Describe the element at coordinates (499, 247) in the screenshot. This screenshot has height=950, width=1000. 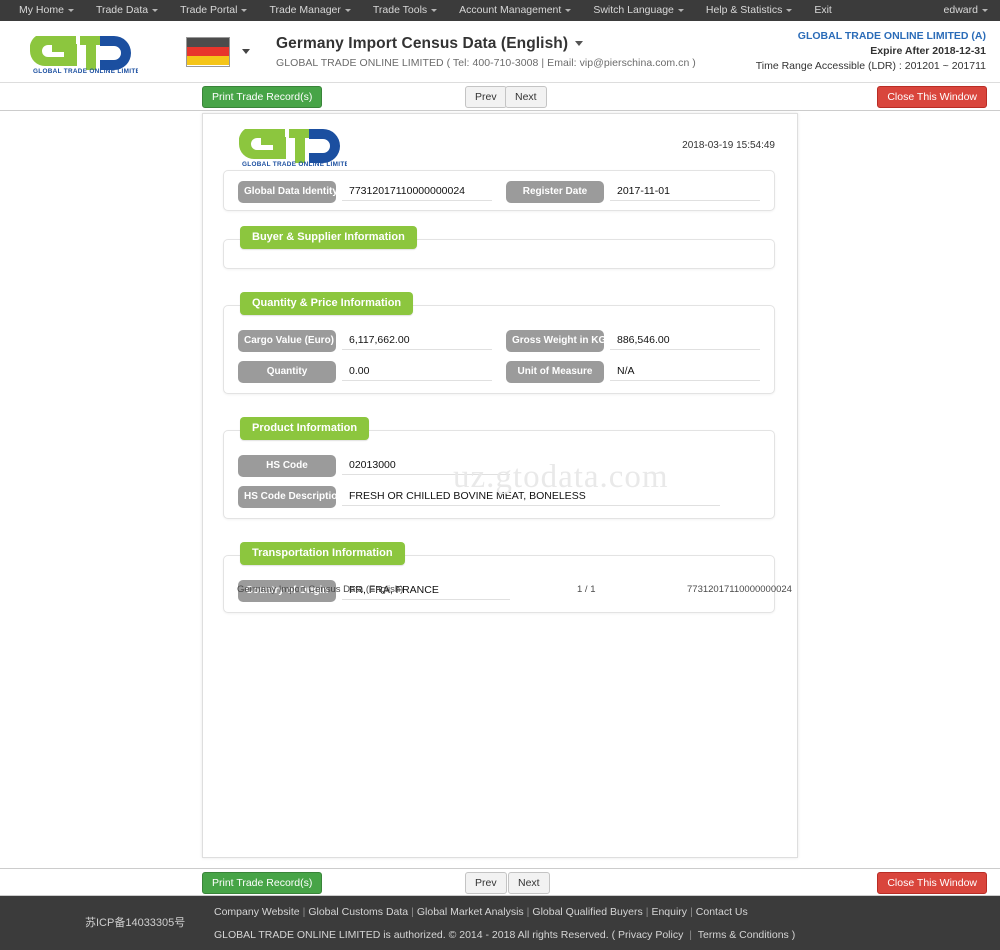
I see `section-card-buyer-supplier: Buyer & Supplier Information` at that location.